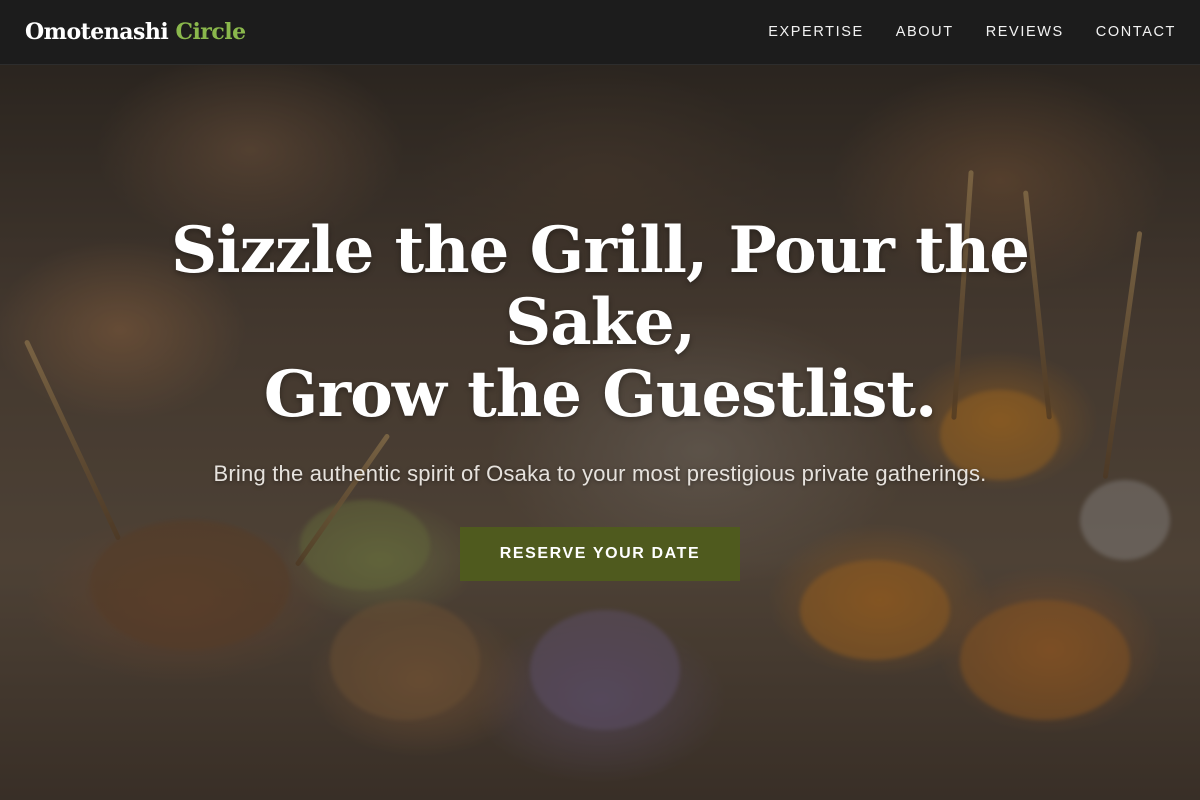  I want to click on brand-name-primary: Omotenashi, so click(97, 32).